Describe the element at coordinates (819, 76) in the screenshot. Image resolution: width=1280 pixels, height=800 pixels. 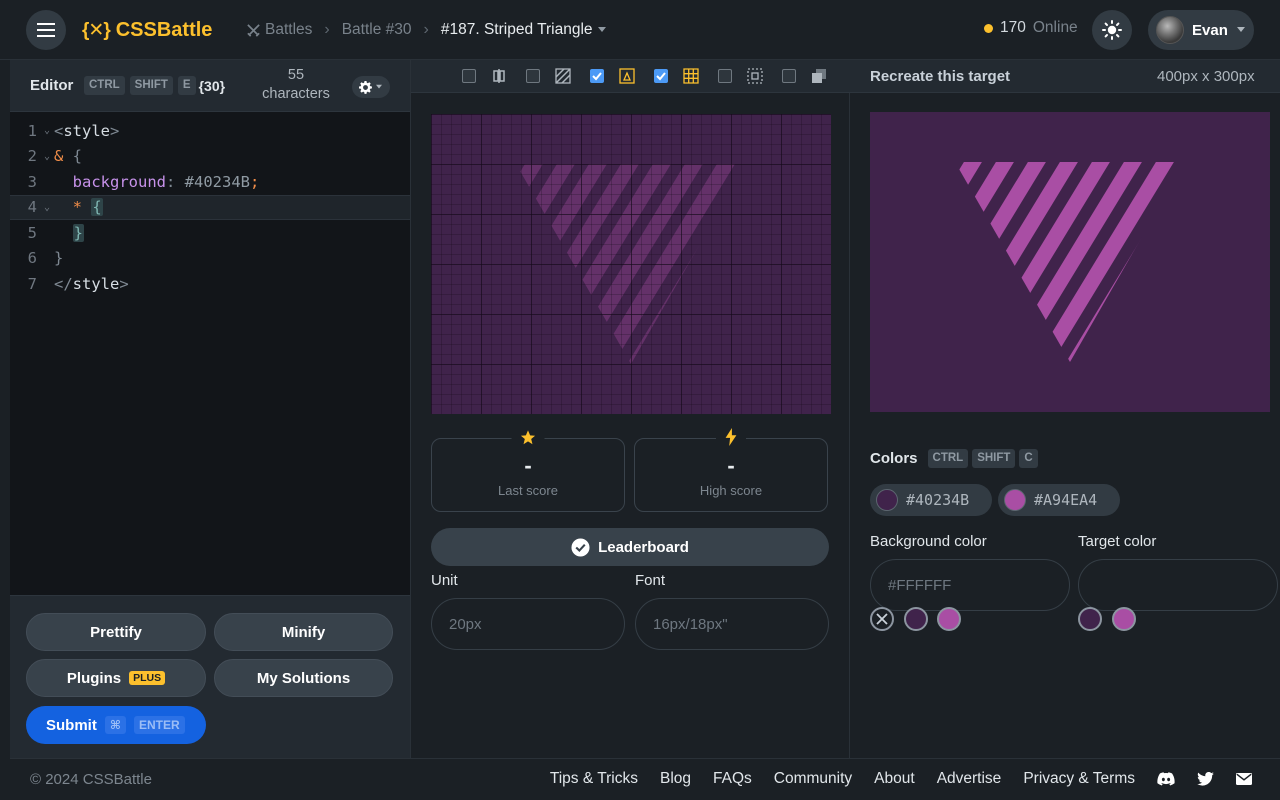
I see `layers-icon` at that location.